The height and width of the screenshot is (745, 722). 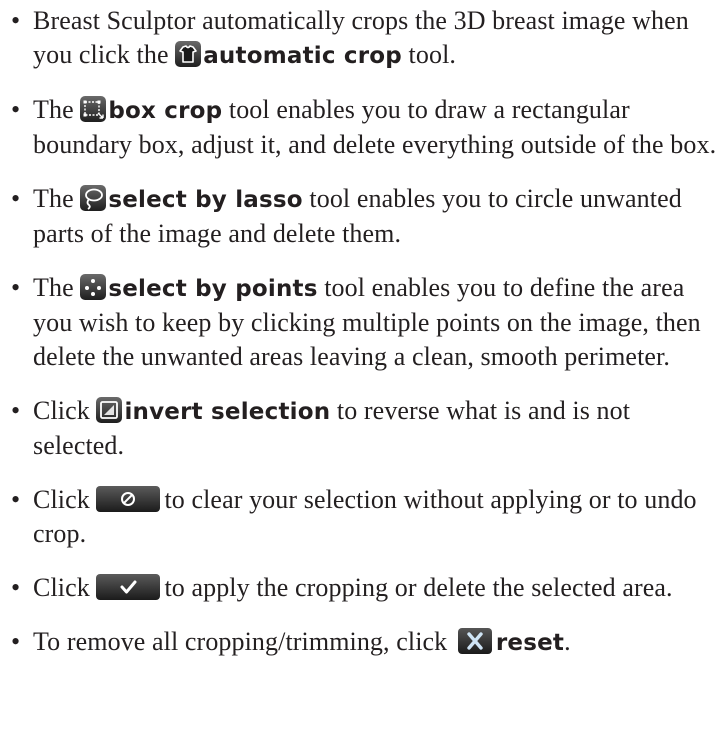 I want to click on term-select-by-lasso: select by lasso, so click(x=205, y=200).